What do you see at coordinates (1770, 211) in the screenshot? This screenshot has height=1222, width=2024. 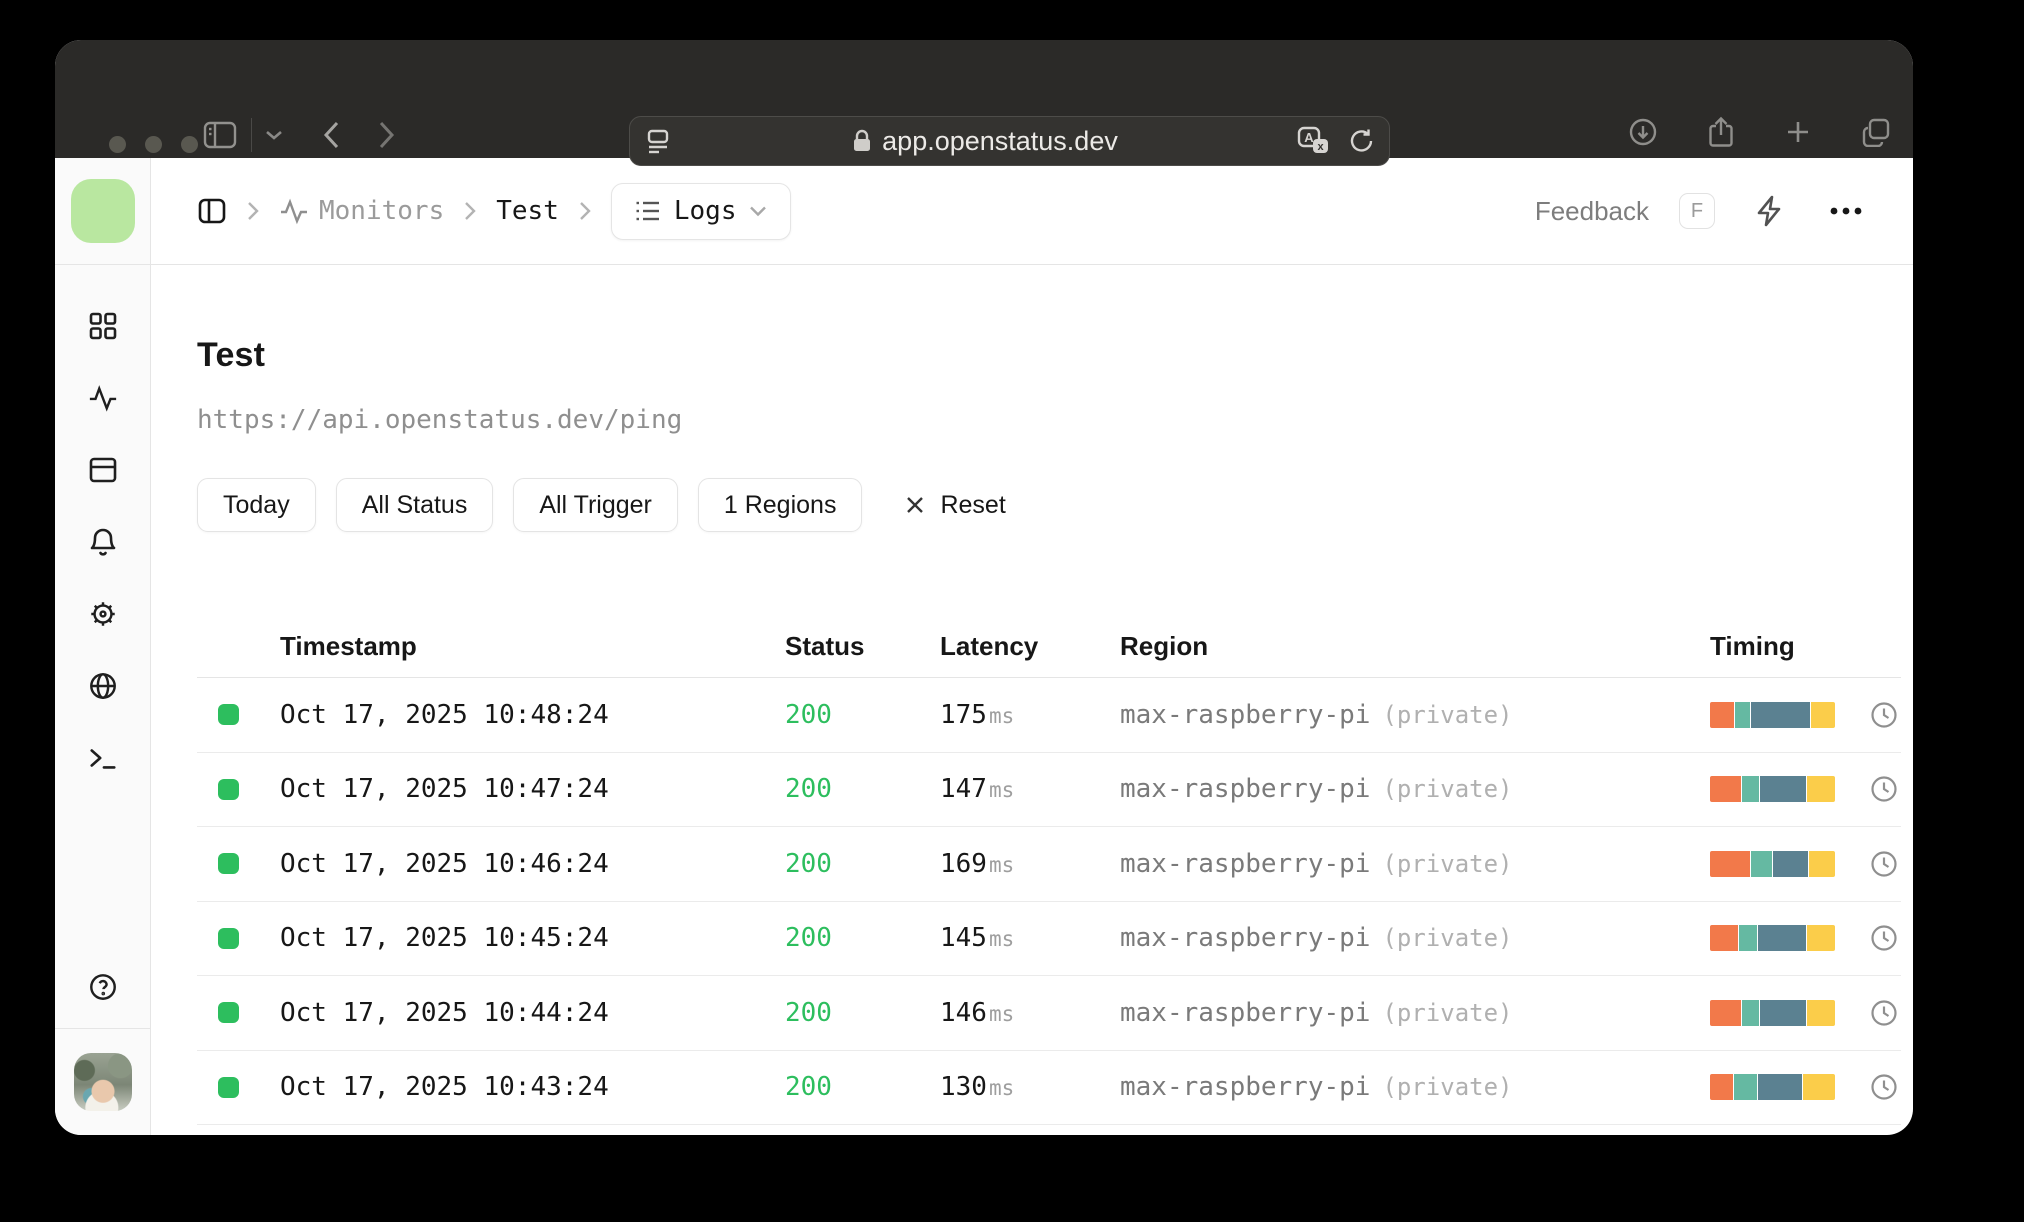 I see `zap-icon` at bounding box center [1770, 211].